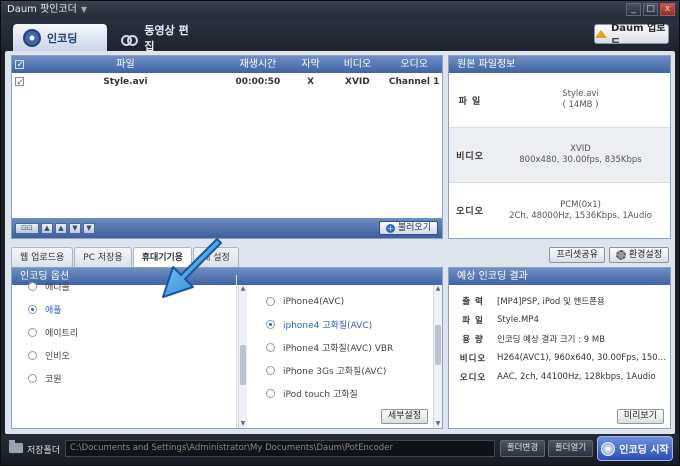 The height and width of the screenshot is (466, 680). What do you see at coordinates (638, 36) in the screenshot?
I see `daum-upload-label: Daum 업로드` at bounding box center [638, 36].